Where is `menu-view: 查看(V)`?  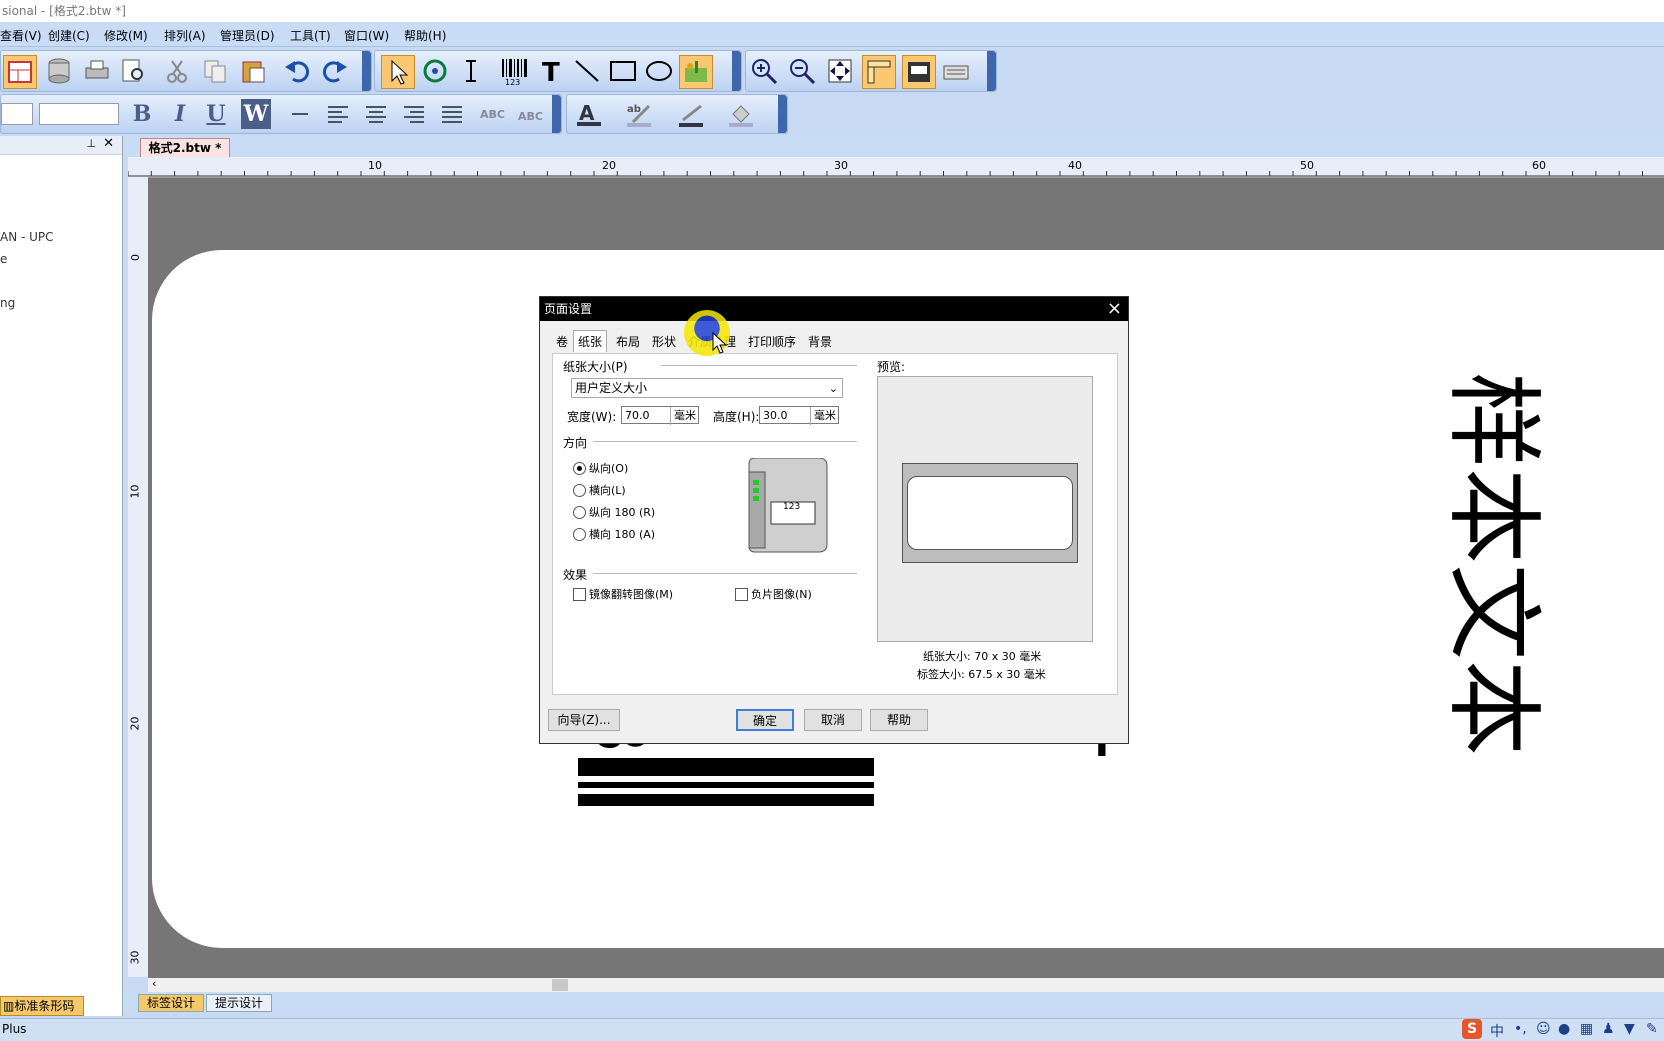
menu-view: 查看(V) is located at coordinates (21, 35).